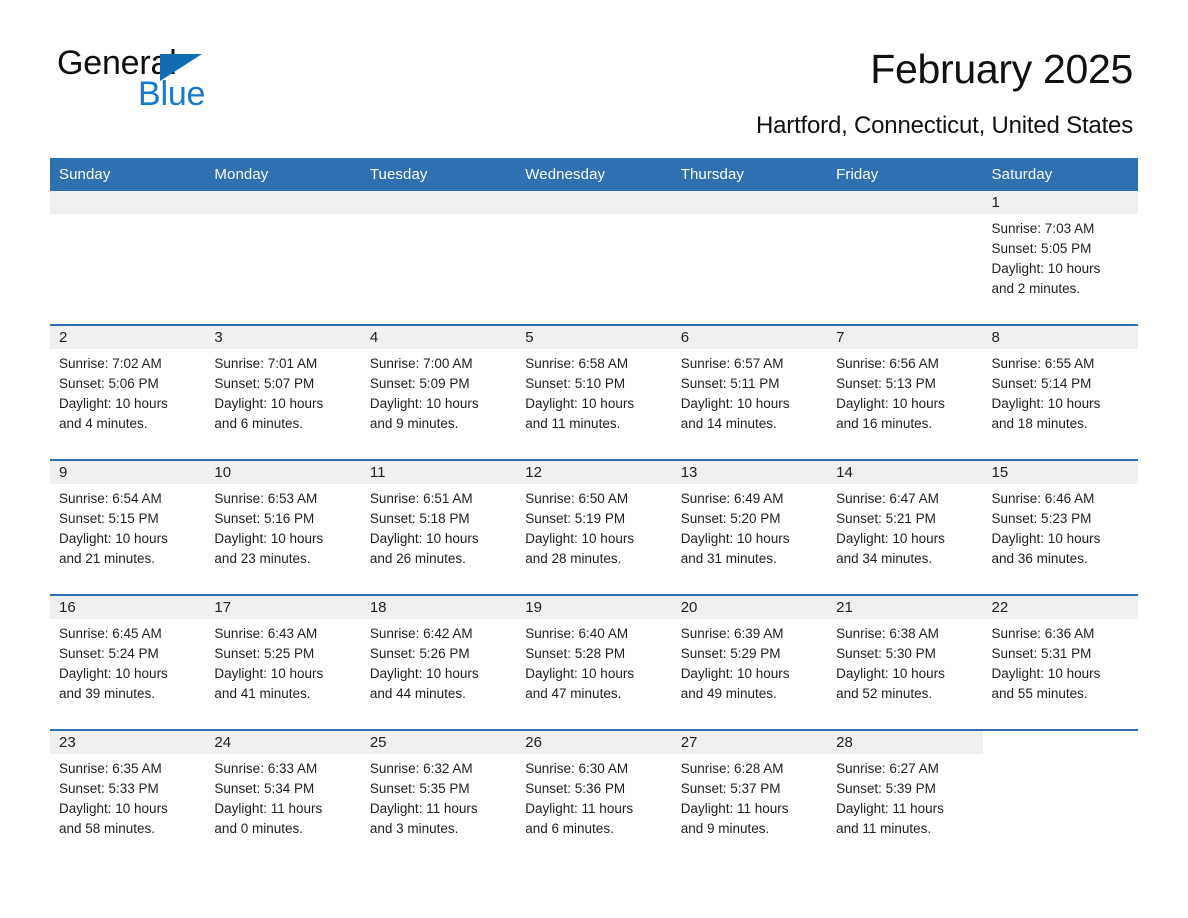 The width and height of the screenshot is (1188, 918). Describe the element at coordinates (378, 742) in the screenshot. I see `day-number: 25` at that location.